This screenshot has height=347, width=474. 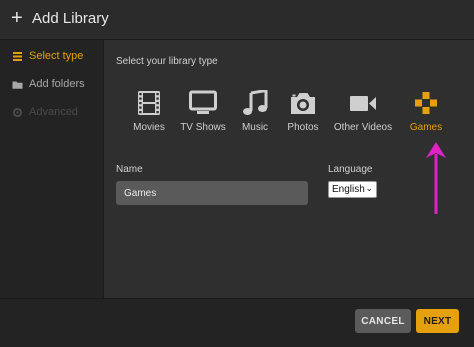 I want to click on sidebar-item-label: Advanced, so click(x=53, y=112).